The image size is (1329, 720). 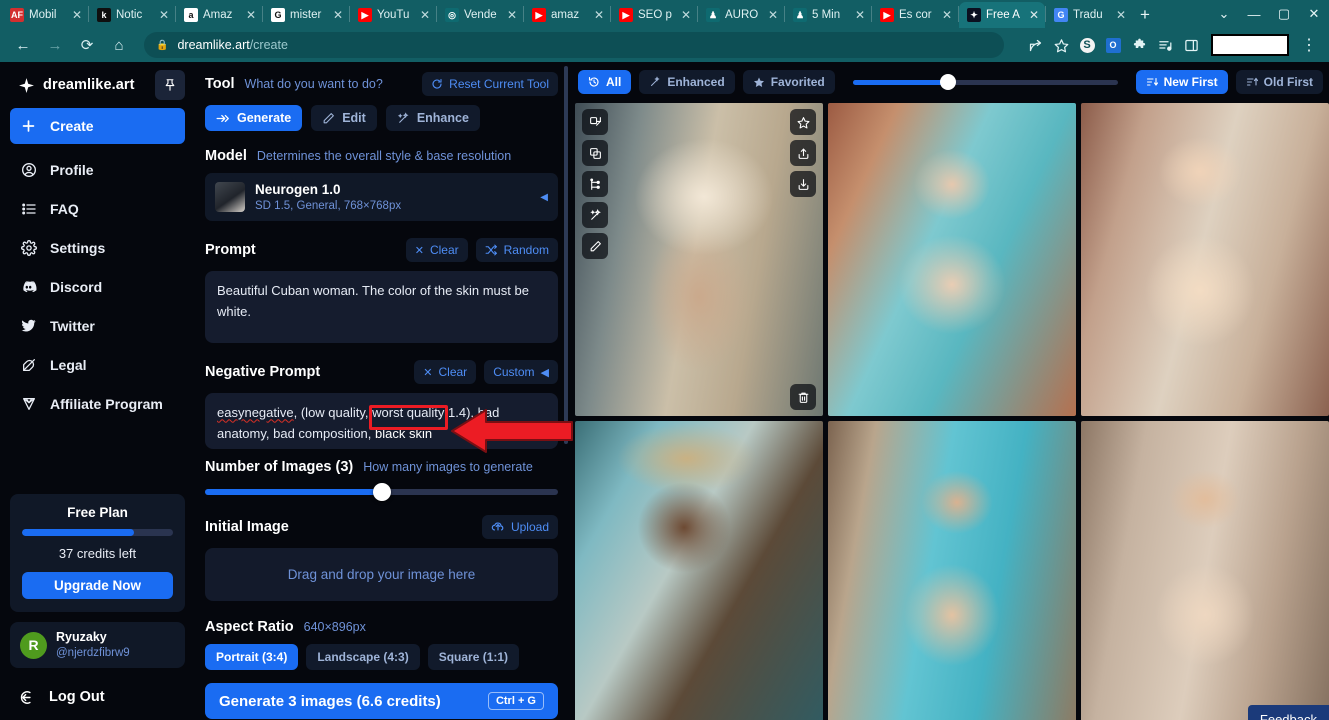 I want to click on back-icon: ←, so click(x=23, y=45).